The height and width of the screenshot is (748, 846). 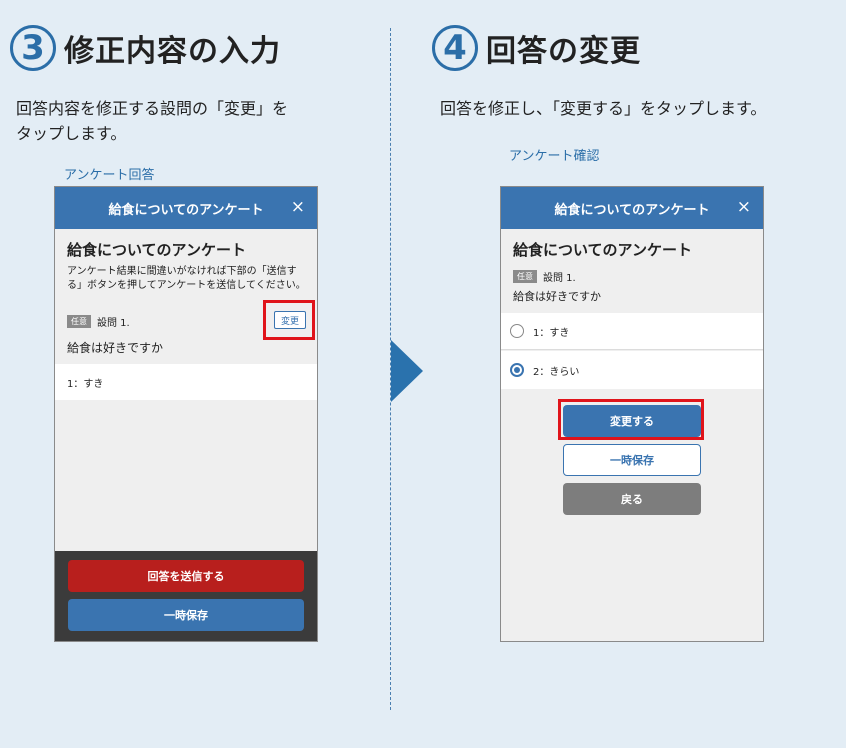 I want to click on step-3-header: 3 修正内容の入力, so click(x=145, y=48).